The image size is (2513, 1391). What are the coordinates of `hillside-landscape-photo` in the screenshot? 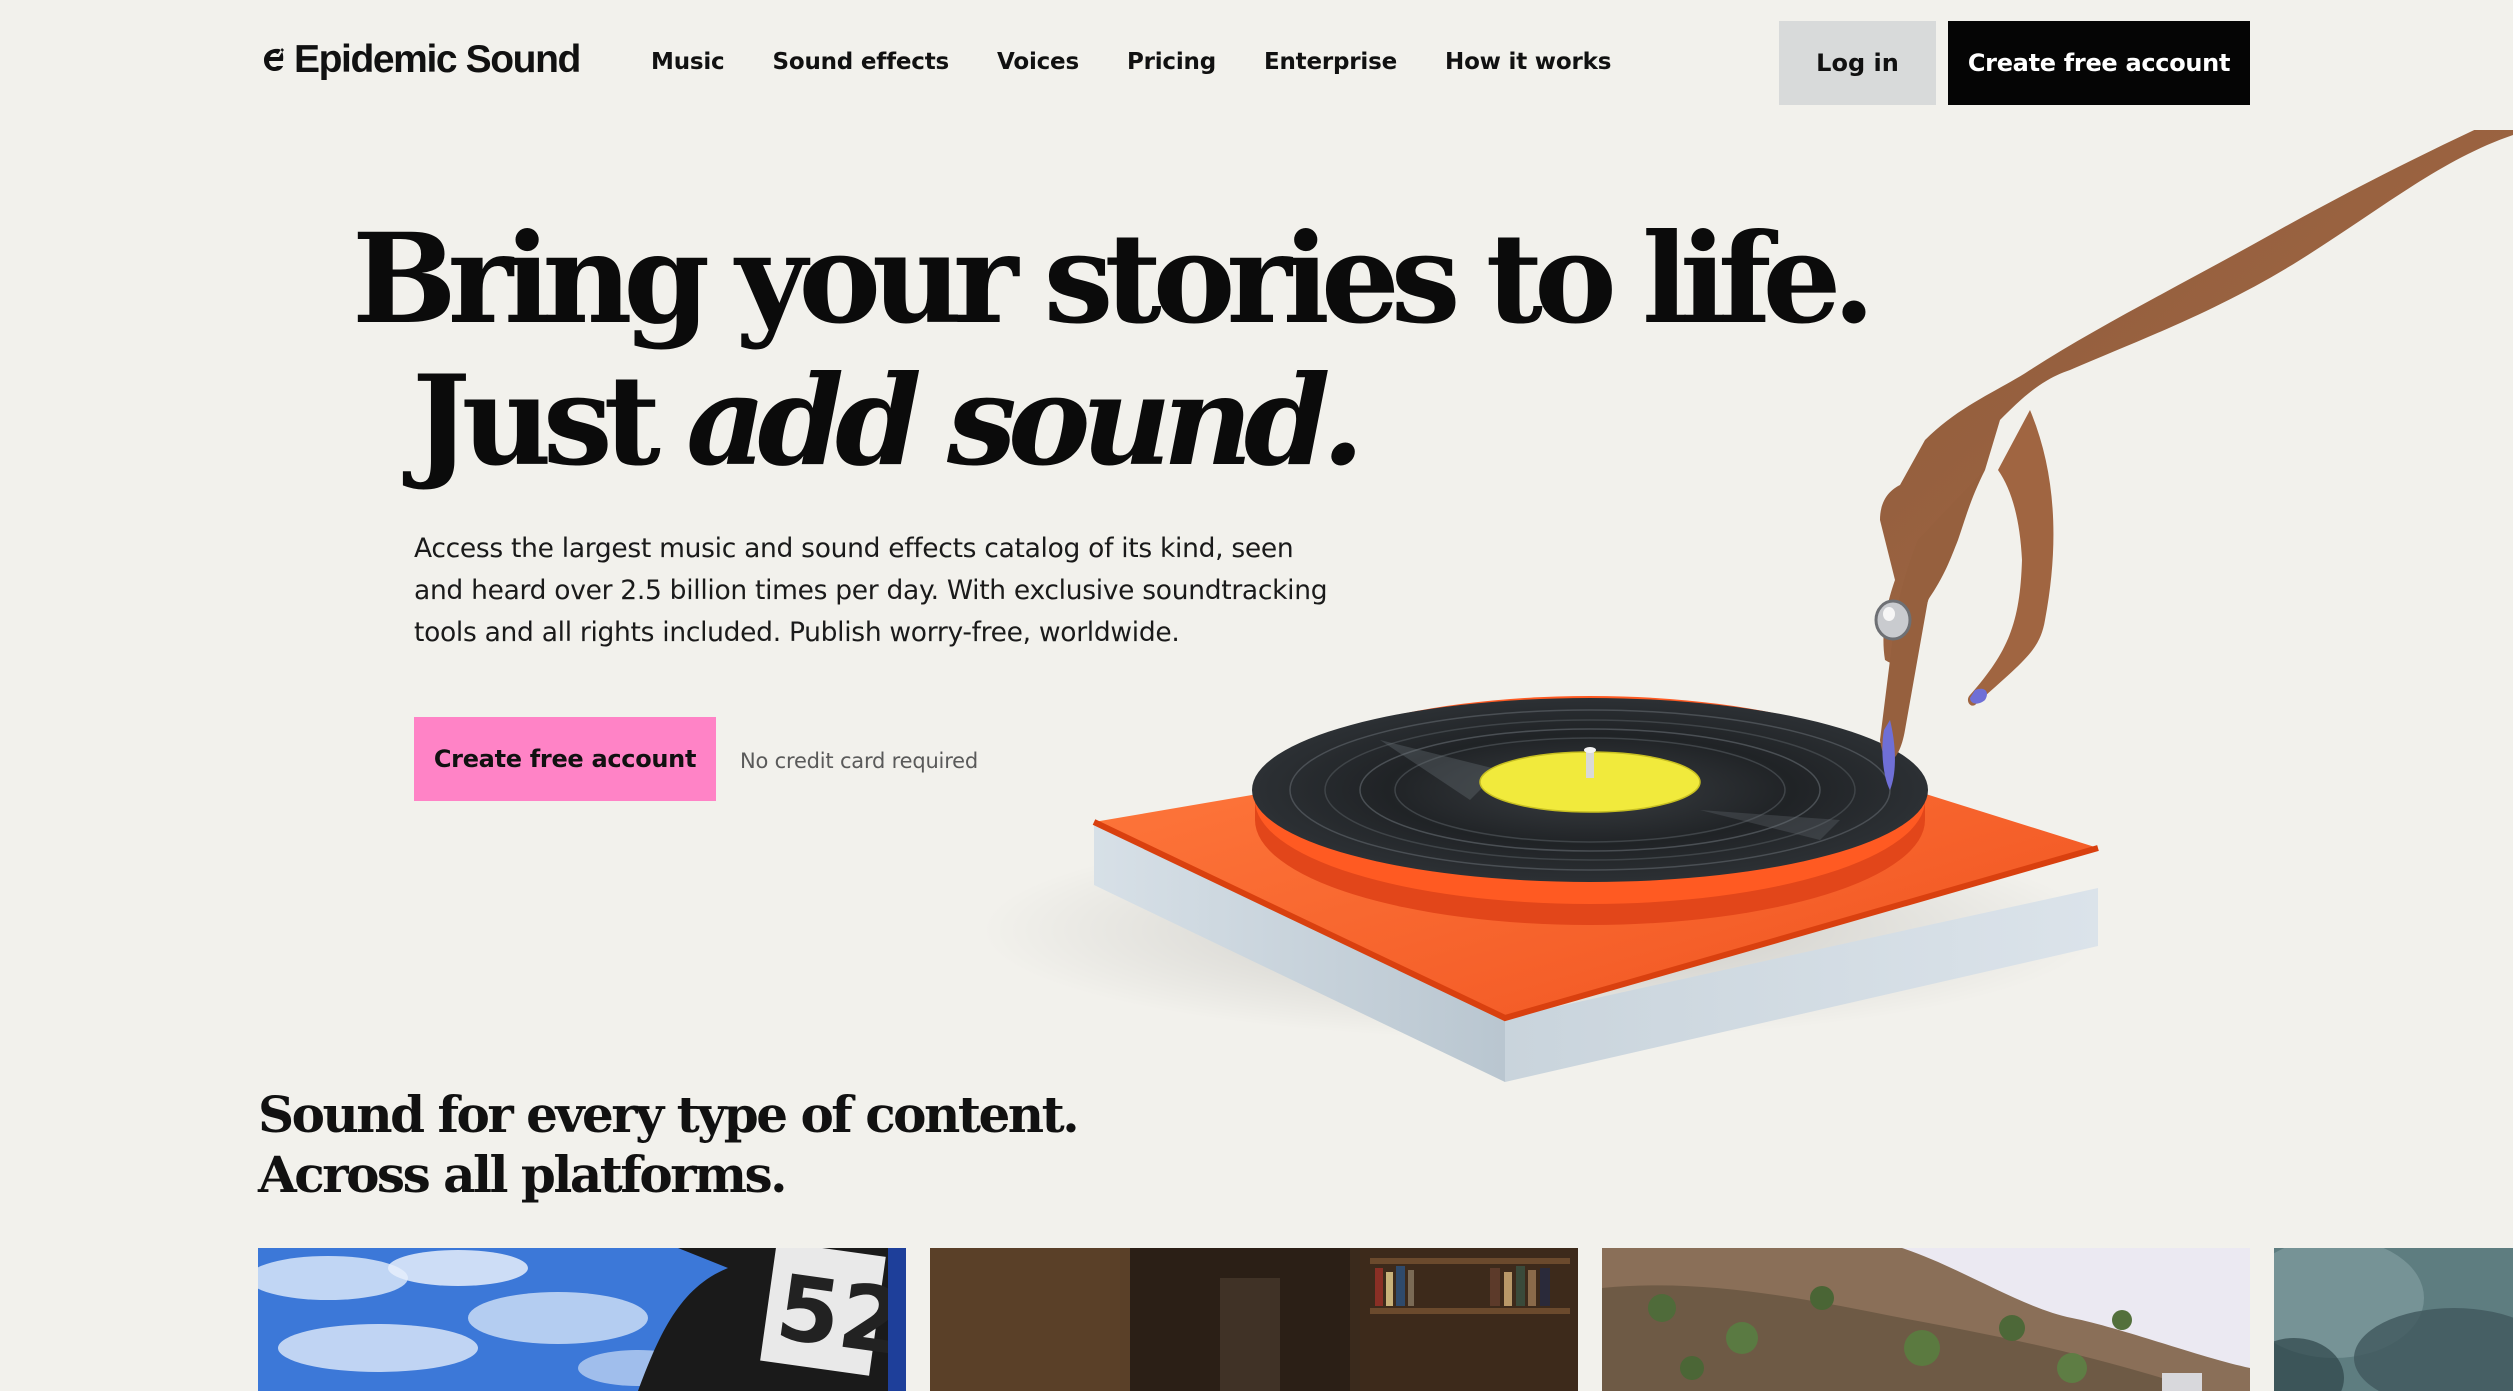 It's located at (1926, 1319).